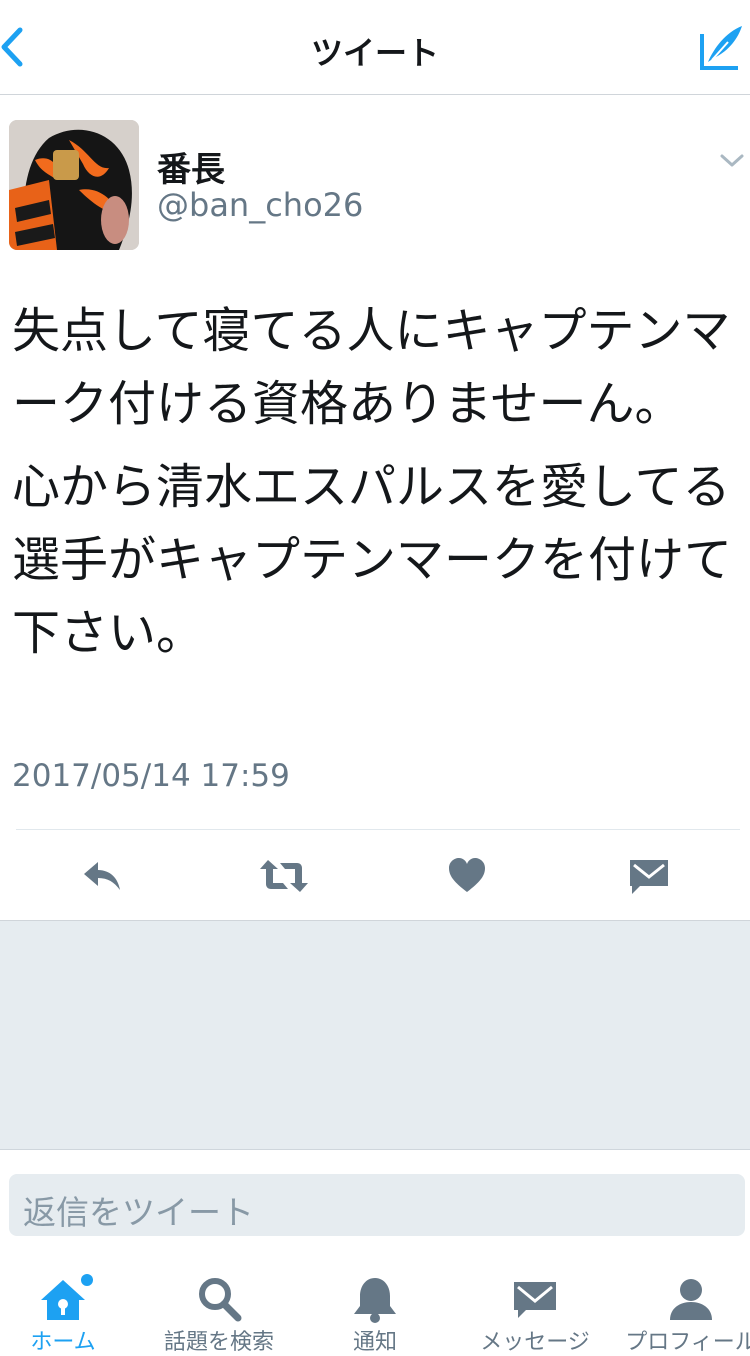 This screenshot has width=750, height=1356. I want to click on avatar, so click(74, 185).